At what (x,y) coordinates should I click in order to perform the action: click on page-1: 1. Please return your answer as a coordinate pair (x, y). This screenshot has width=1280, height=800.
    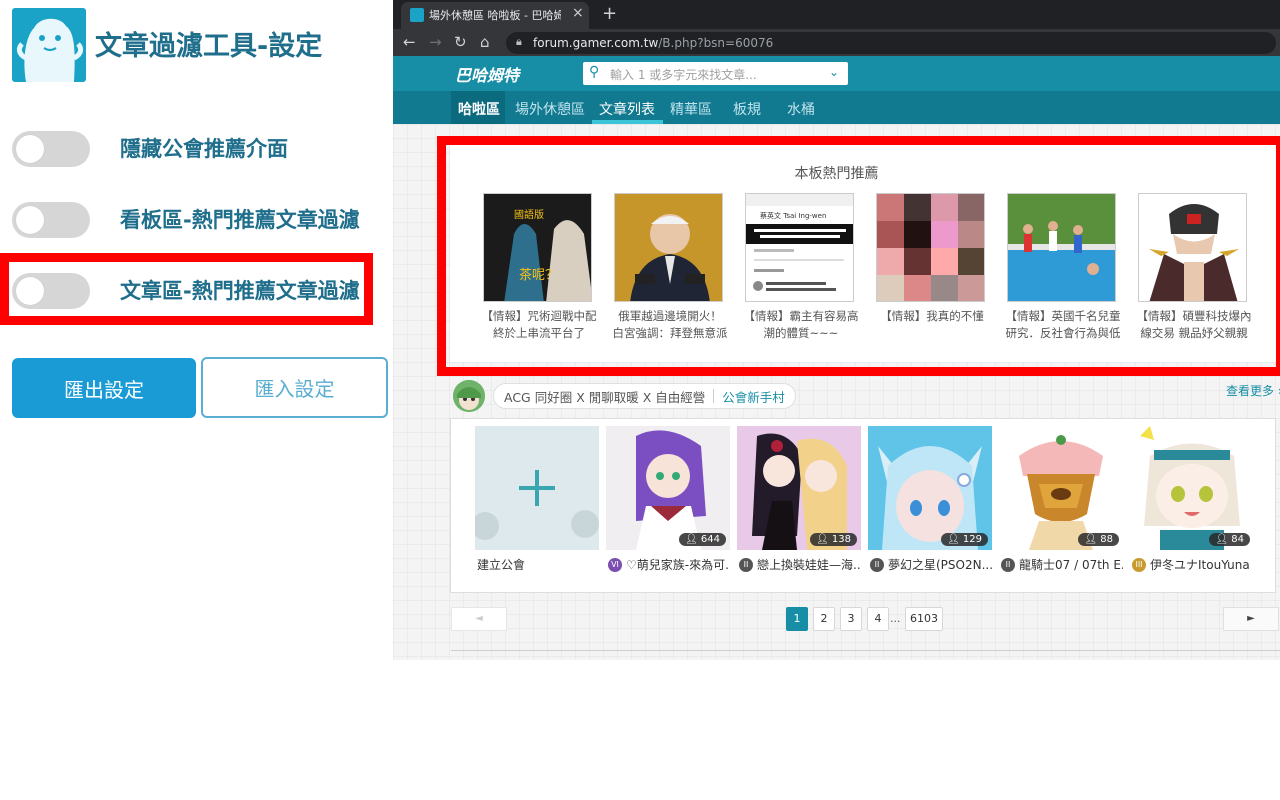
    Looking at the image, I should click on (797, 619).